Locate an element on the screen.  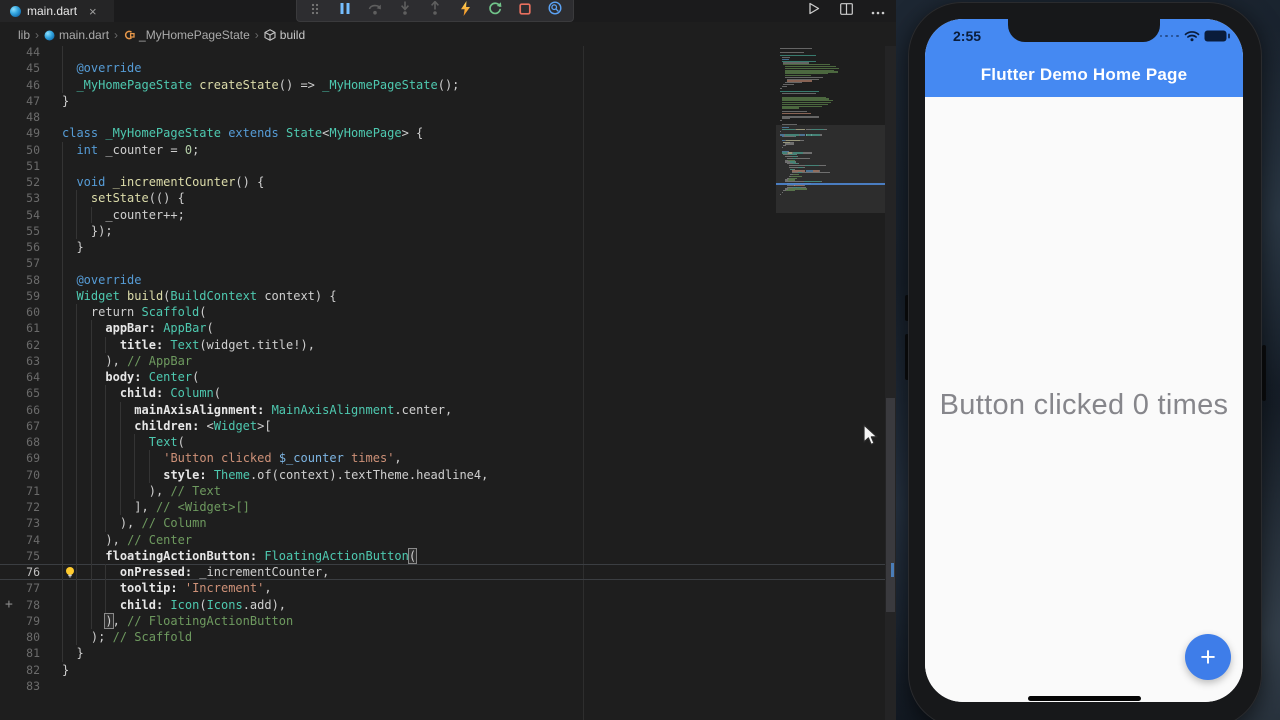
breadcrumb-item-main-dart: main.dart is located at coordinates (76, 35).